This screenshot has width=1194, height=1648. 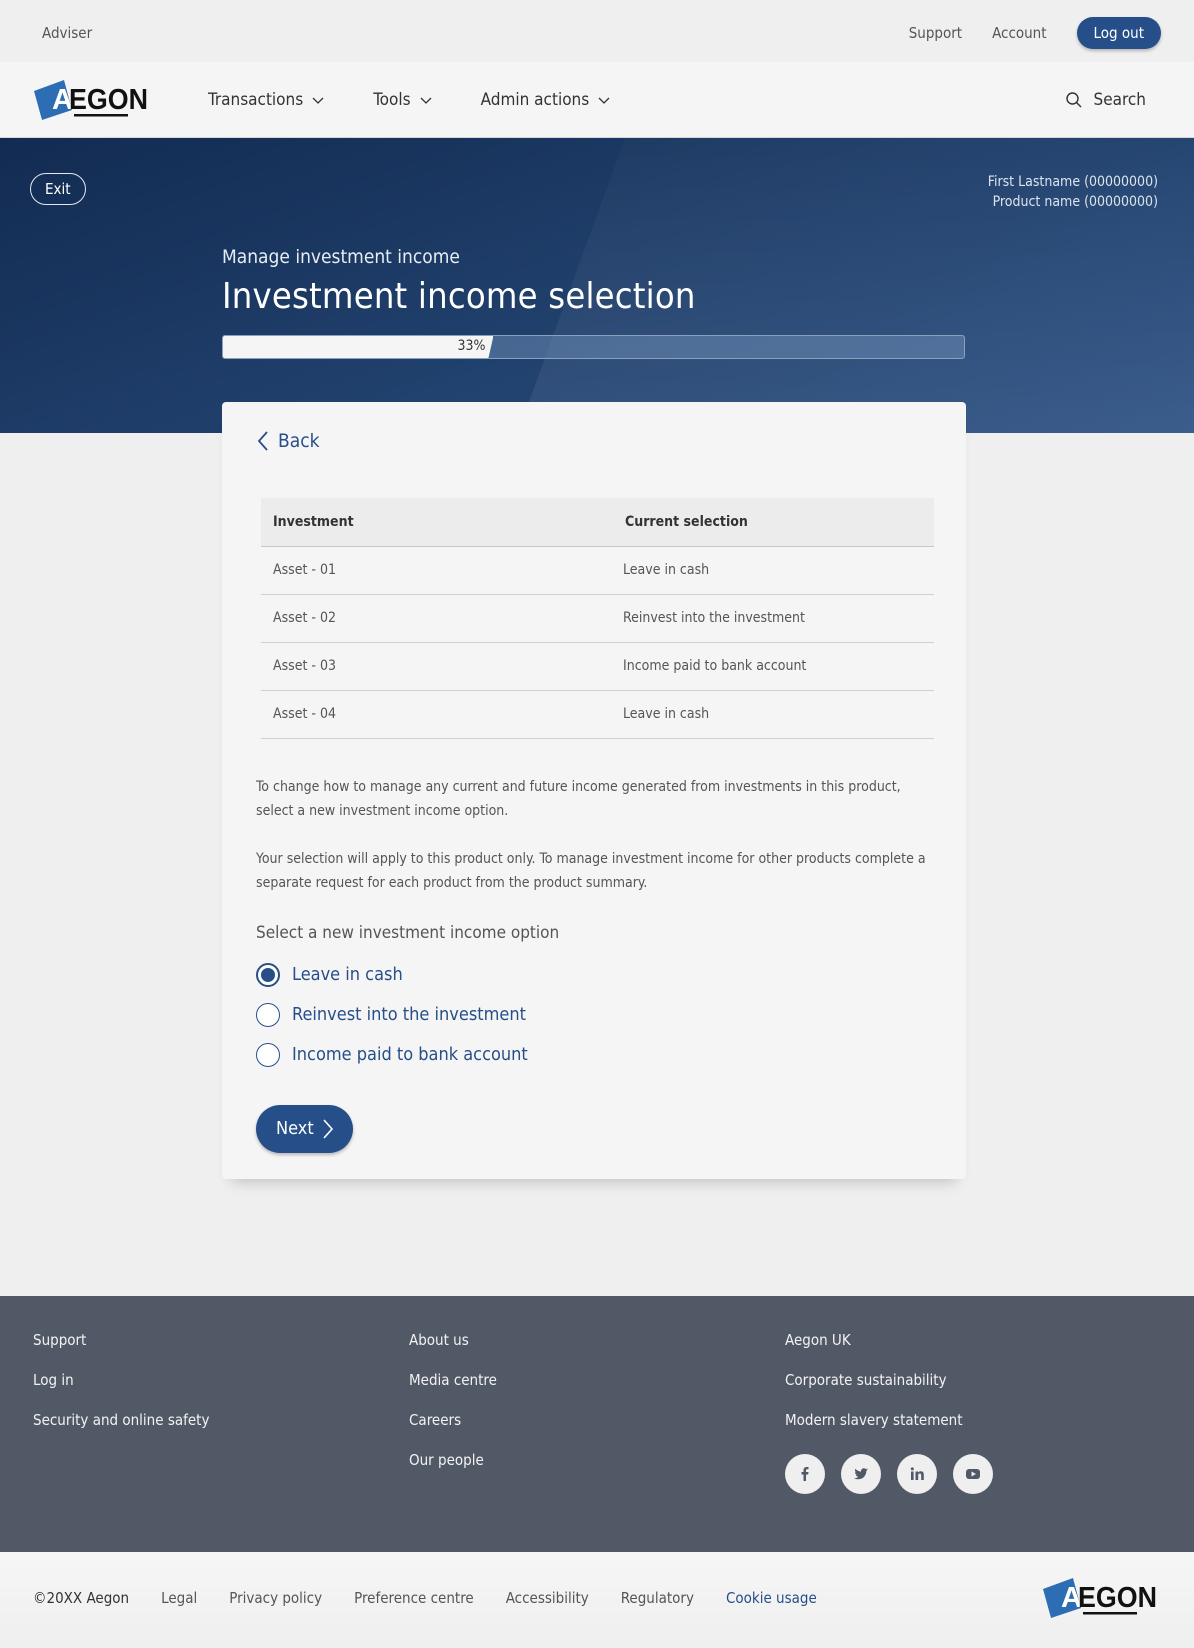 I want to click on nav-items: Transactions Tools Admin actions, so click(x=409, y=100).